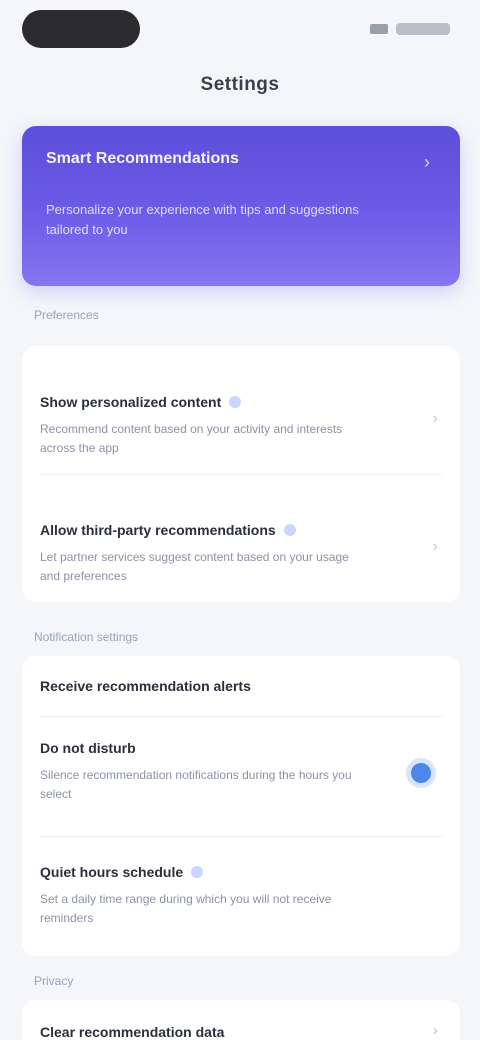  Describe the element at coordinates (54, 981) in the screenshot. I see `section-label-privacy: Privacy` at that location.